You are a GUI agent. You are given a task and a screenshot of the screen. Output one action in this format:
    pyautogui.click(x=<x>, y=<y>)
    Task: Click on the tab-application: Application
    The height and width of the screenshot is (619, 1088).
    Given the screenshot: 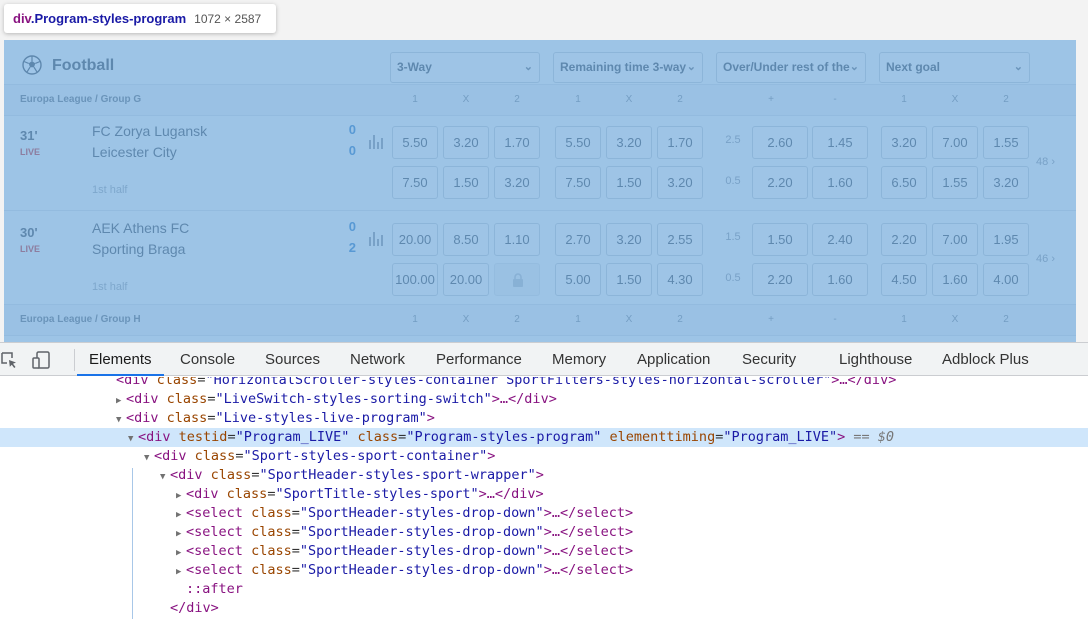 What is the action you would take?
    pyautogui.click(x=673, y=359)
    